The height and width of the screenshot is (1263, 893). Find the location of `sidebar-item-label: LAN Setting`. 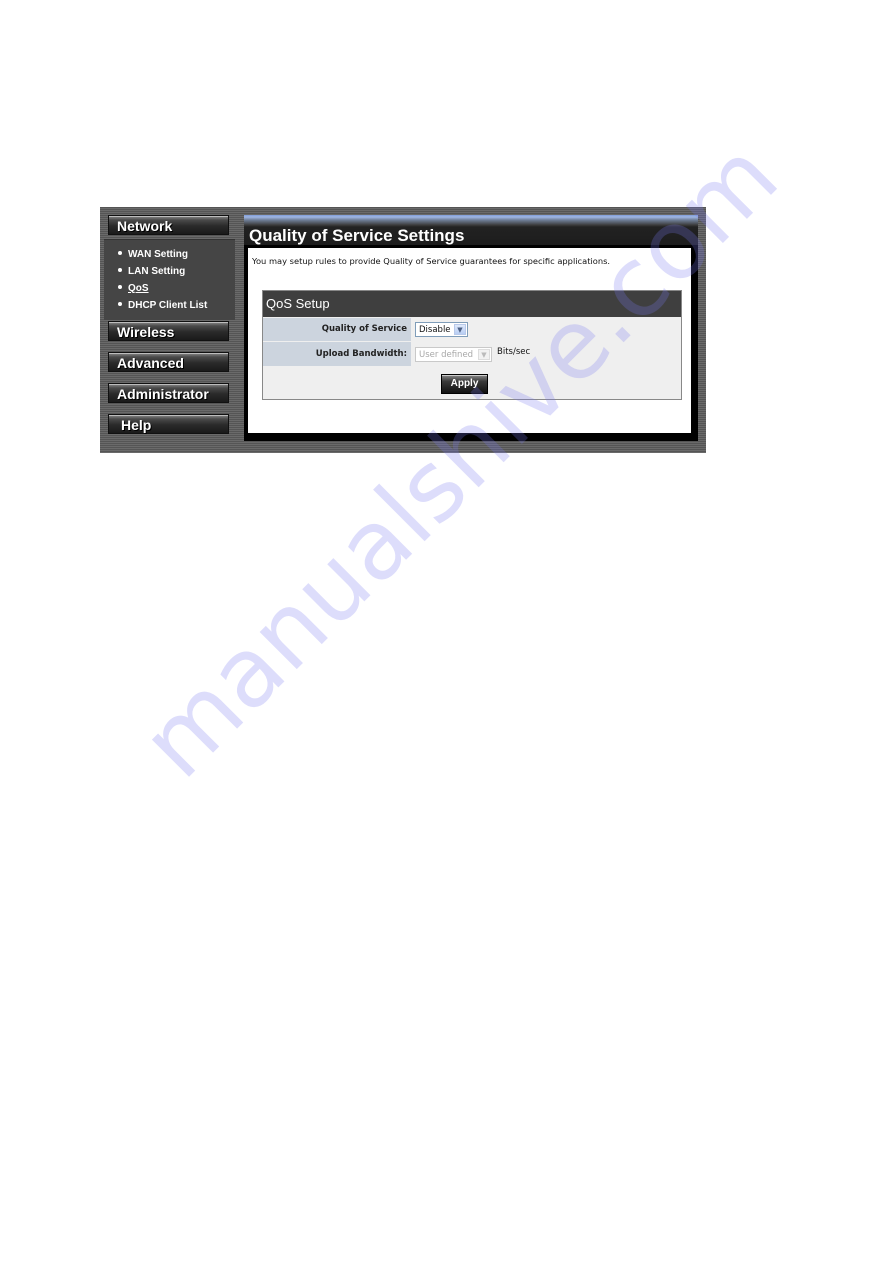

sidebar-item-label: LAN Setting is located at coordinates (157, 271).